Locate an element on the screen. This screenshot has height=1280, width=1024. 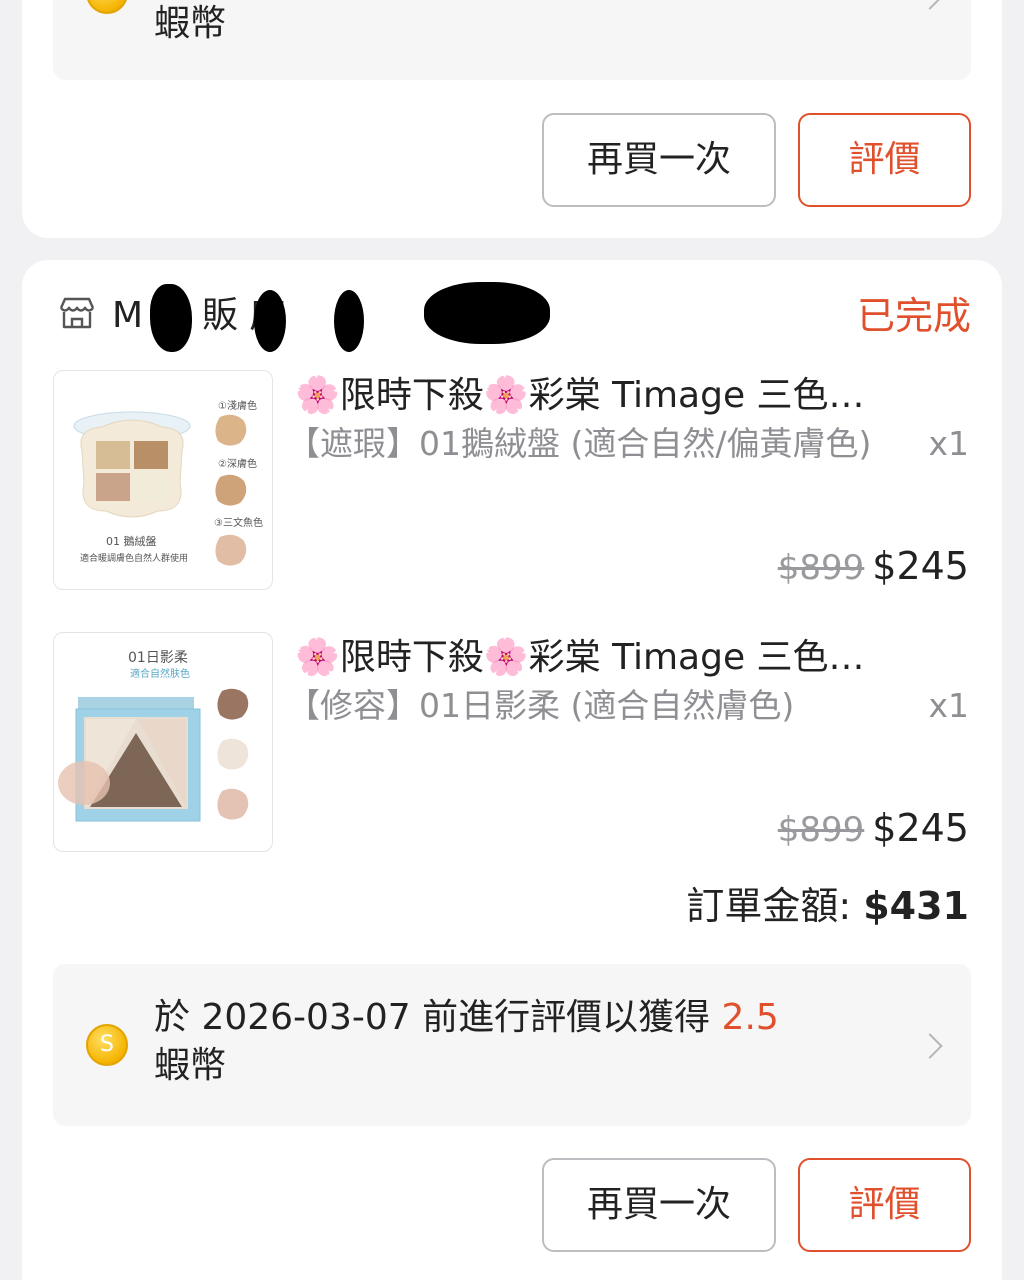
shade-label: ②深膚色 is located at coordinates (237, 464).